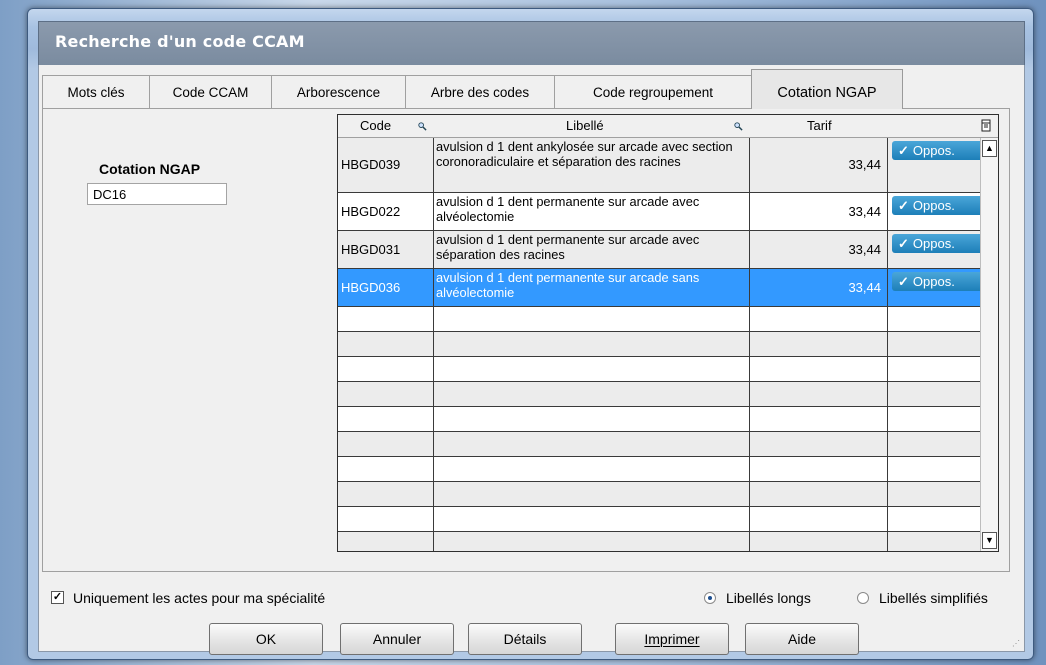  I want to click on grid-header: Code Libellé Tarif, so click(668, 126).